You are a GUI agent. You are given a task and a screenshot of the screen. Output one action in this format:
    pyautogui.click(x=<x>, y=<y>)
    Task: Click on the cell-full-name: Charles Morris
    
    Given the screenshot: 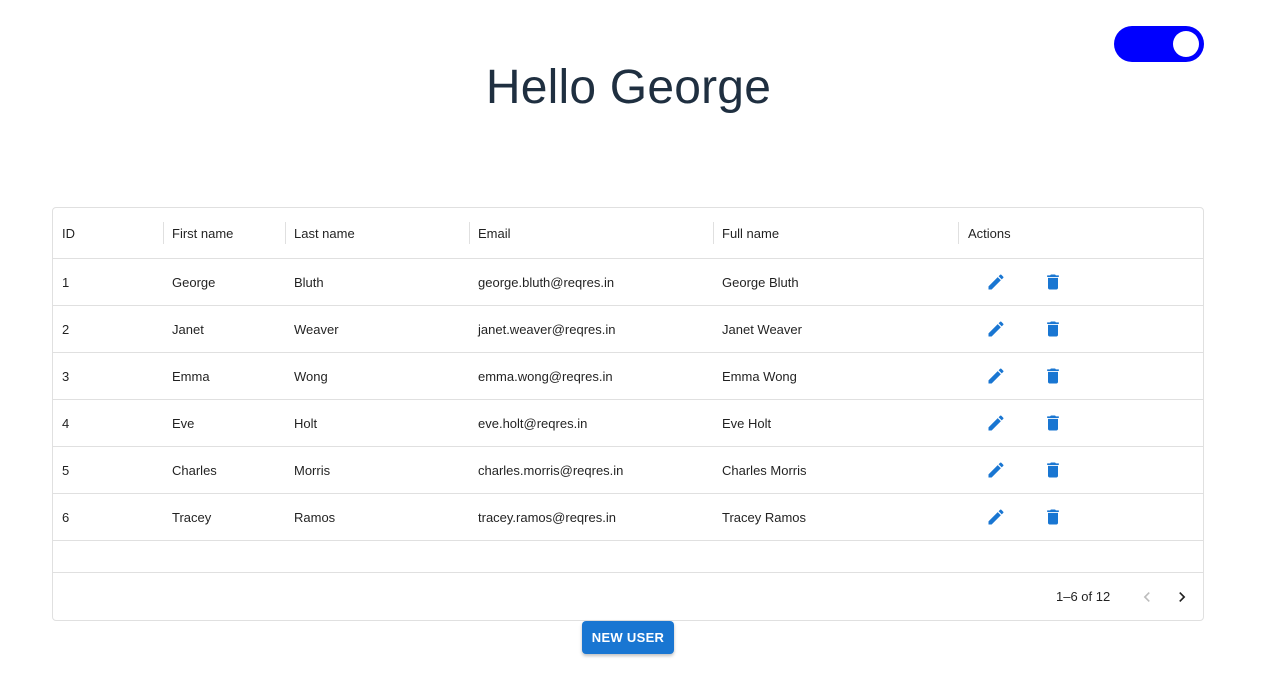 What is the action you would take?
    pyautogui.click(x=764, y=470)
    